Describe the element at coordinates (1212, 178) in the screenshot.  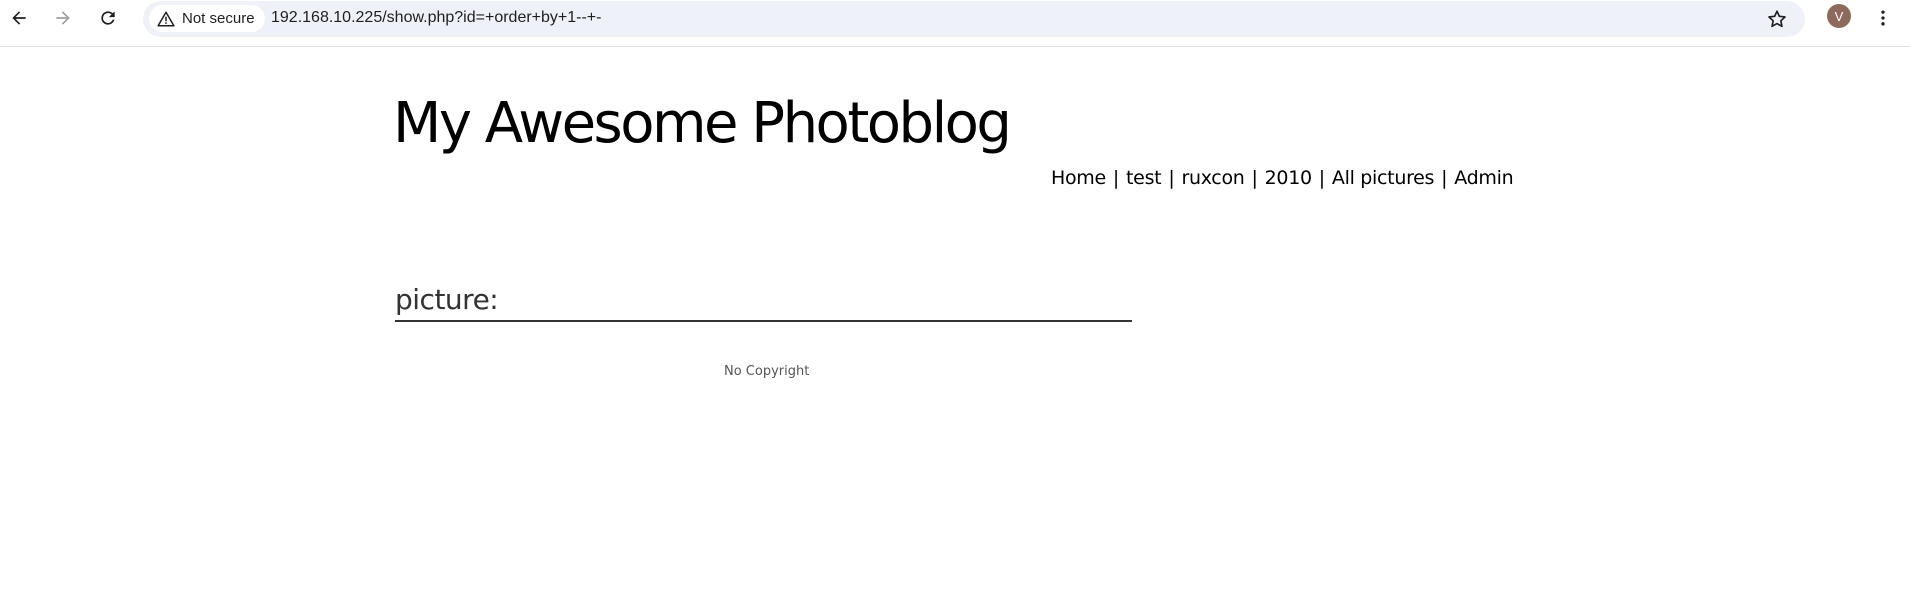
I see `nav-link-ruxcon: ruxcon` at that location.